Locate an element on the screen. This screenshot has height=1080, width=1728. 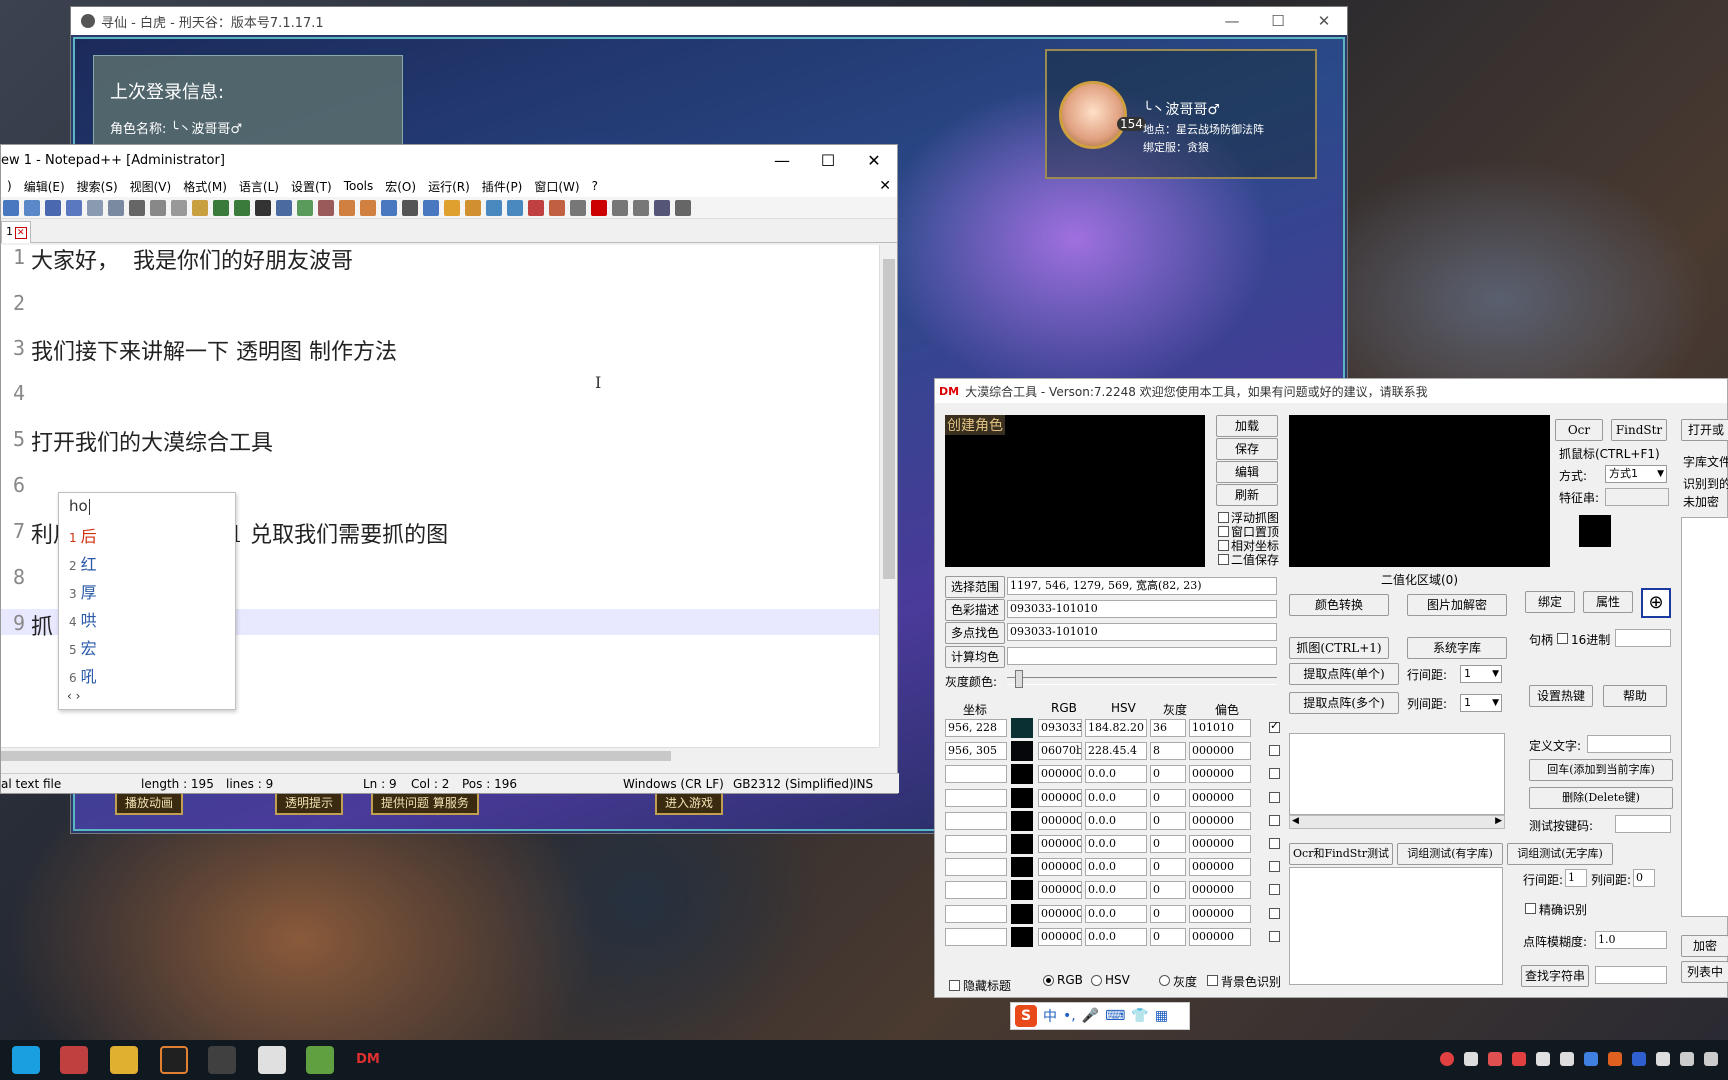
zoom-out-icon is located at coordinates (326, 207).